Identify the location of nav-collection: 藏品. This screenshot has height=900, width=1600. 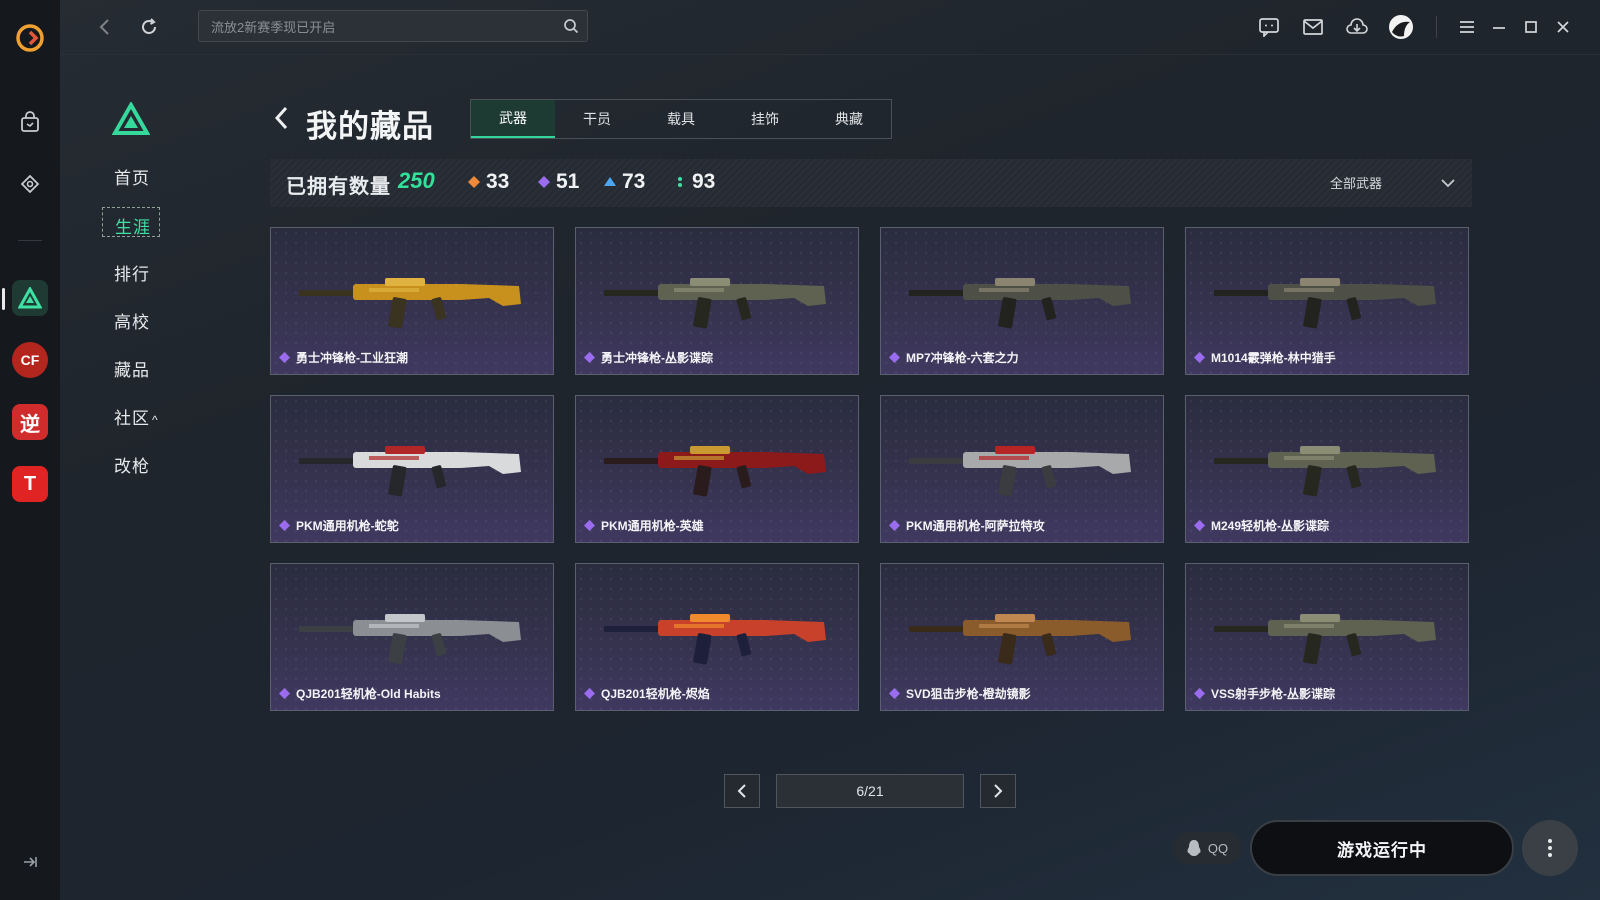
(132, 368).